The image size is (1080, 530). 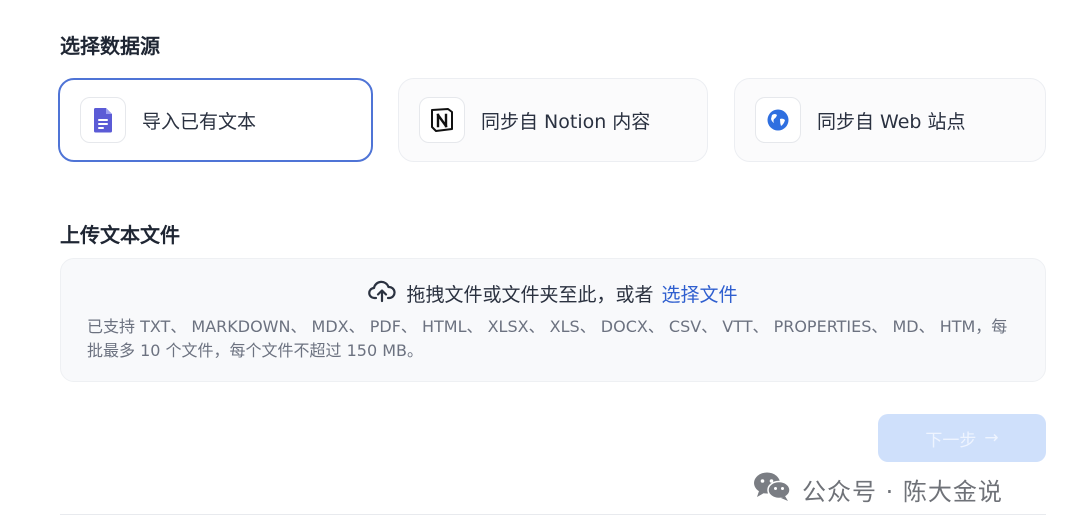 I want to click on arrow-right-icon: →, so click(x=991, y=438).